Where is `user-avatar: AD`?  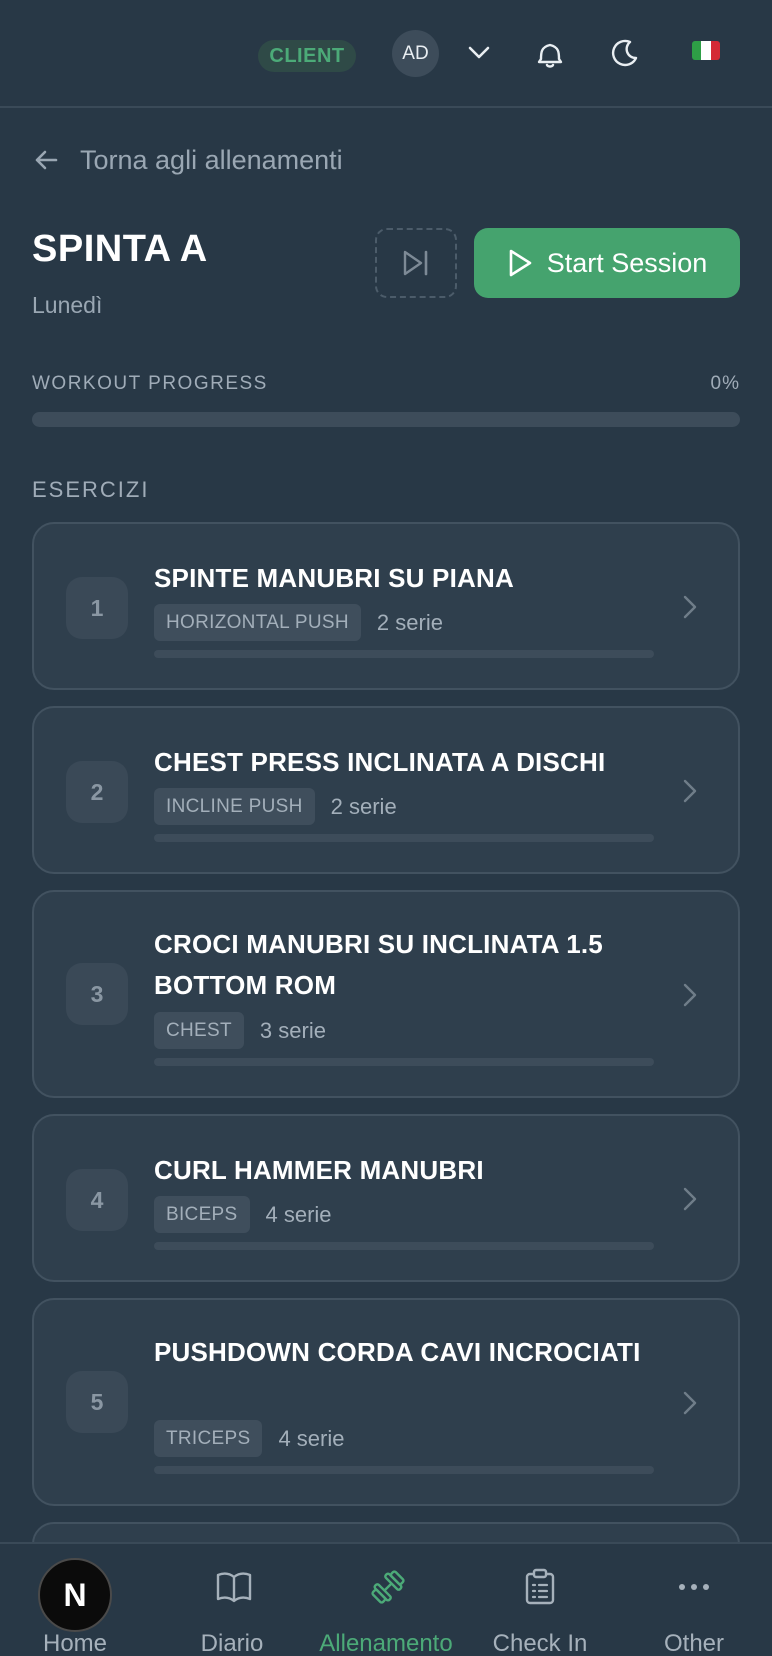
user-avatar: AD is located at coordinates (415, 53).